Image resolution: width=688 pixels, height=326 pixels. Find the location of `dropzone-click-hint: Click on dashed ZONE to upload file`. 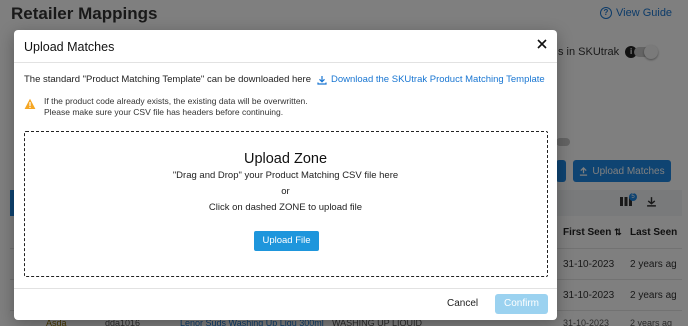

dropzone-click-hint: Click on dashed ZONE to upload file is located at coordinates (285, 207).